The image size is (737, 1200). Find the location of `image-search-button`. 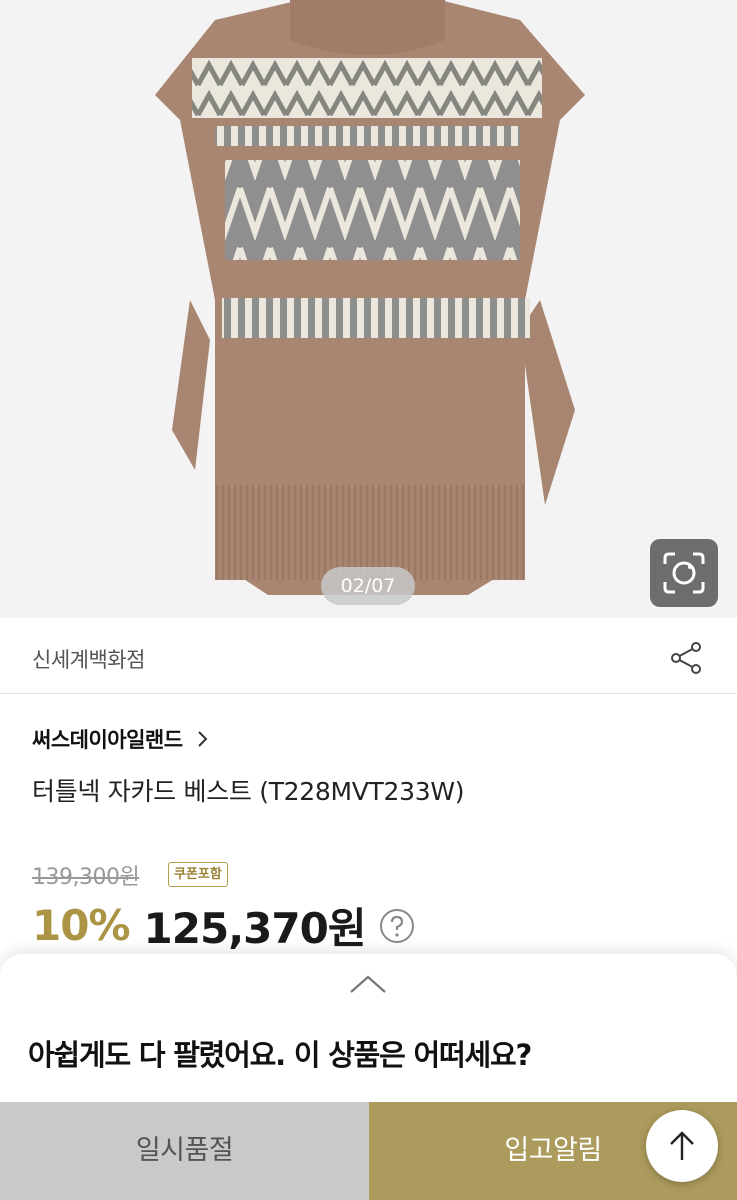

image-search-button is located at coordinates (684, 573).